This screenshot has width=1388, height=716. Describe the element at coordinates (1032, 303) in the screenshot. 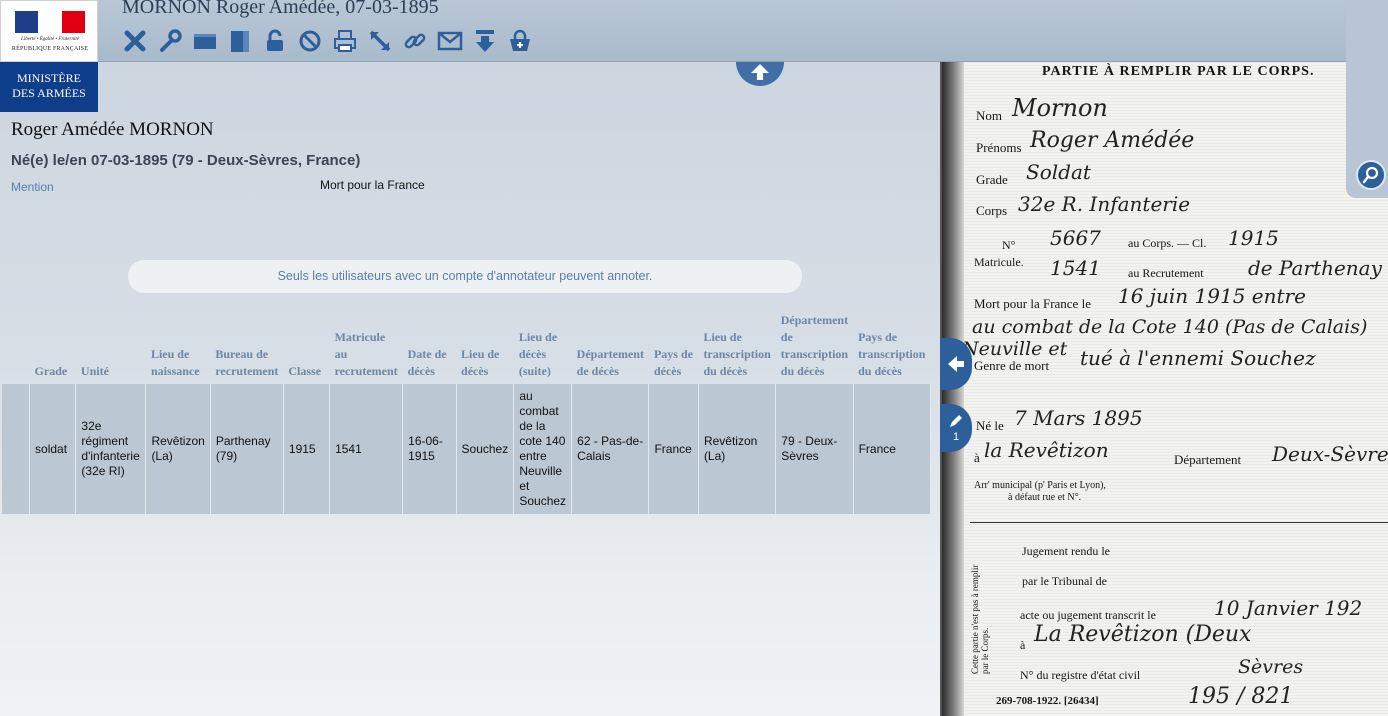

I see `doc-label-mort: Mort pour la France le` at that location.